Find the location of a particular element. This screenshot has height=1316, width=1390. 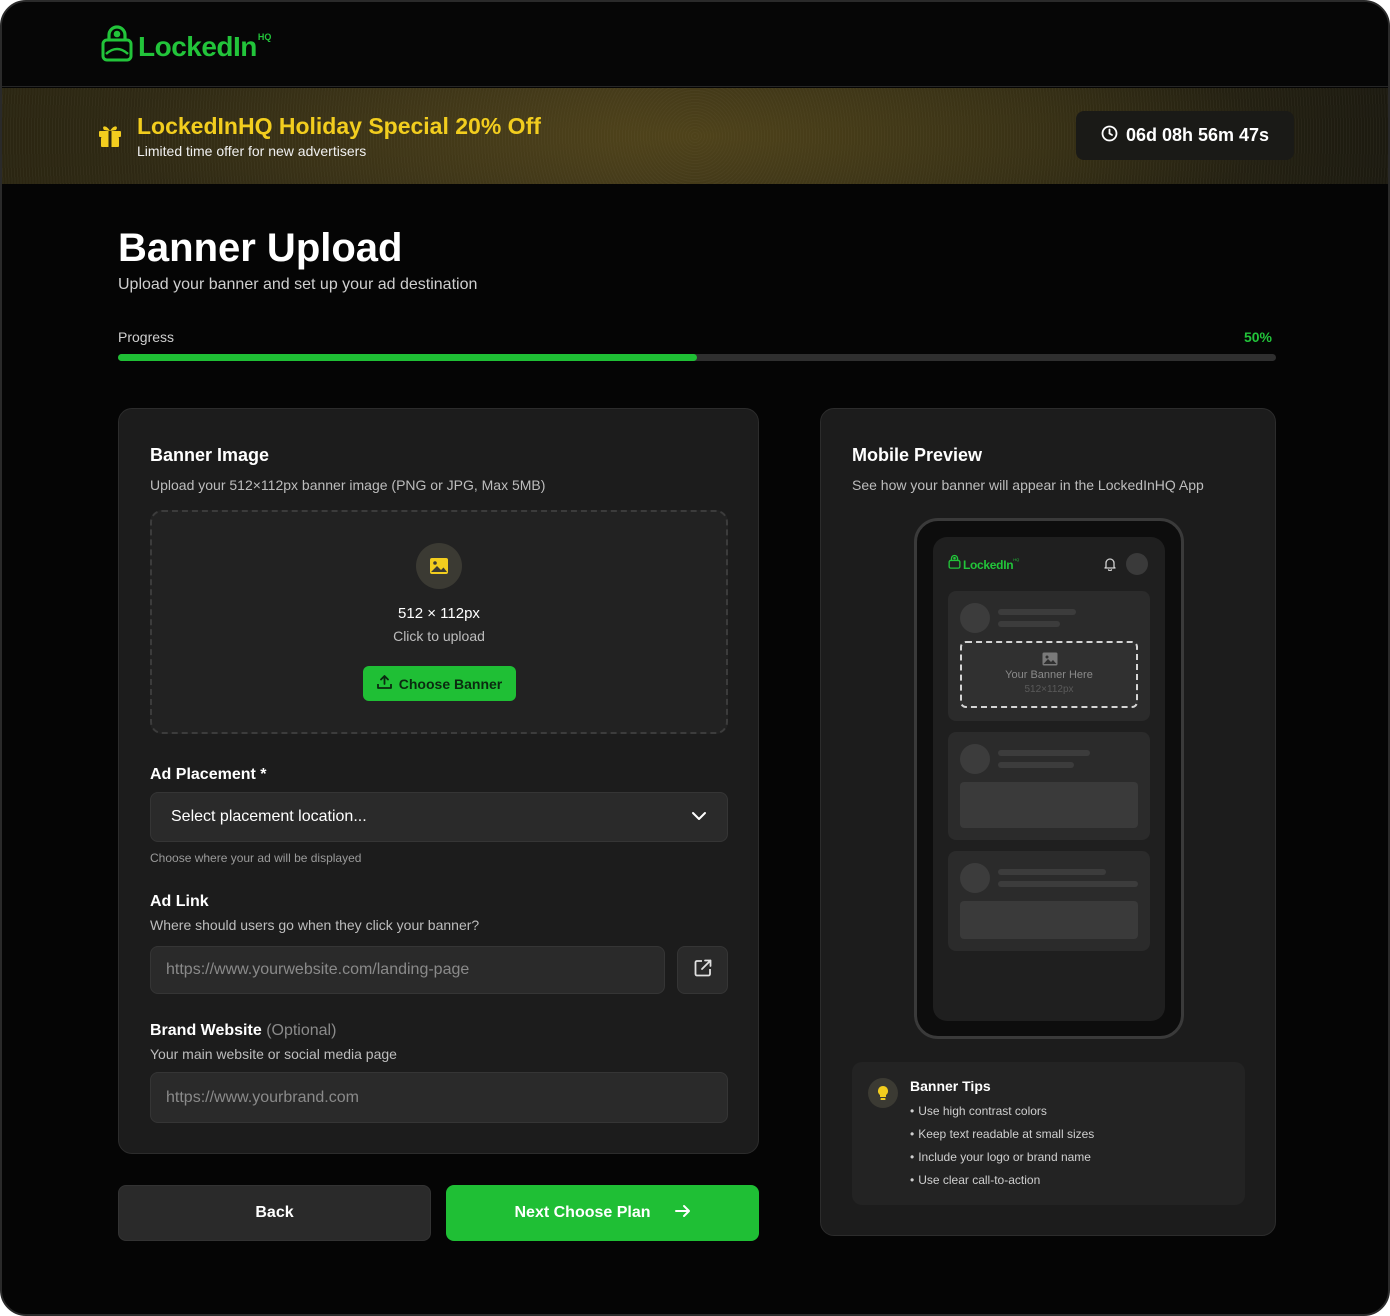

optional-tag: (Optional) is located at coordinates (301, 1030).